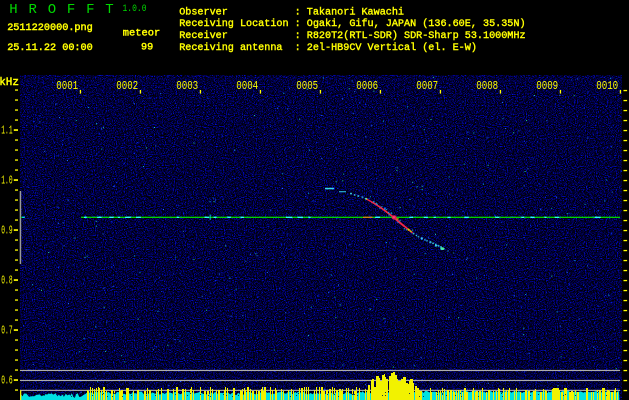 The height and width of the screenshot is (400, 629). I want to click on svg-text: 0002, so click(127, 86).